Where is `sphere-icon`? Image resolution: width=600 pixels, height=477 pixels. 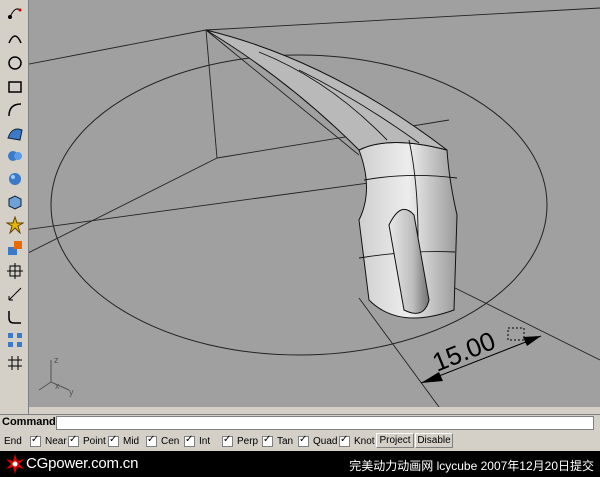 sphere-icon is located at coordinates (15, 179).